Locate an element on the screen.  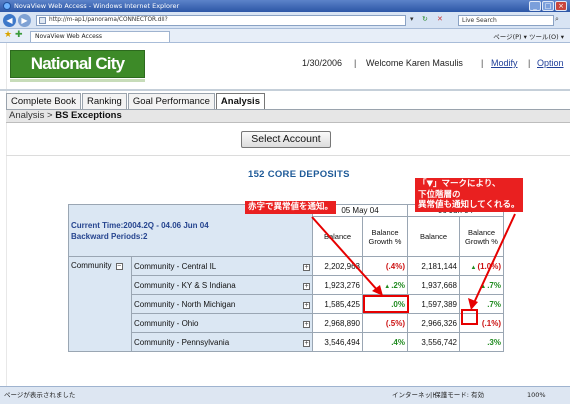
nav-rule is located at coordinates (285, 90).